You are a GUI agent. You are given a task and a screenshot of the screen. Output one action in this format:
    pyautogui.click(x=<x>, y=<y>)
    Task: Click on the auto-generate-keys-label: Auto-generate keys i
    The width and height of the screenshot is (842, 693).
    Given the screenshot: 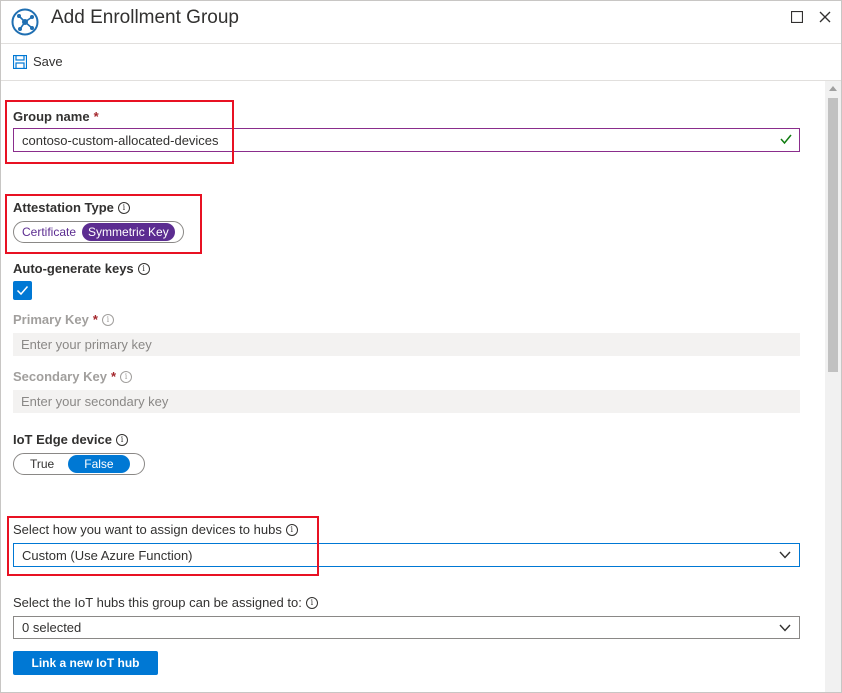 What is the action you would take?
    pyautogui.click(x=81, y=268)
    